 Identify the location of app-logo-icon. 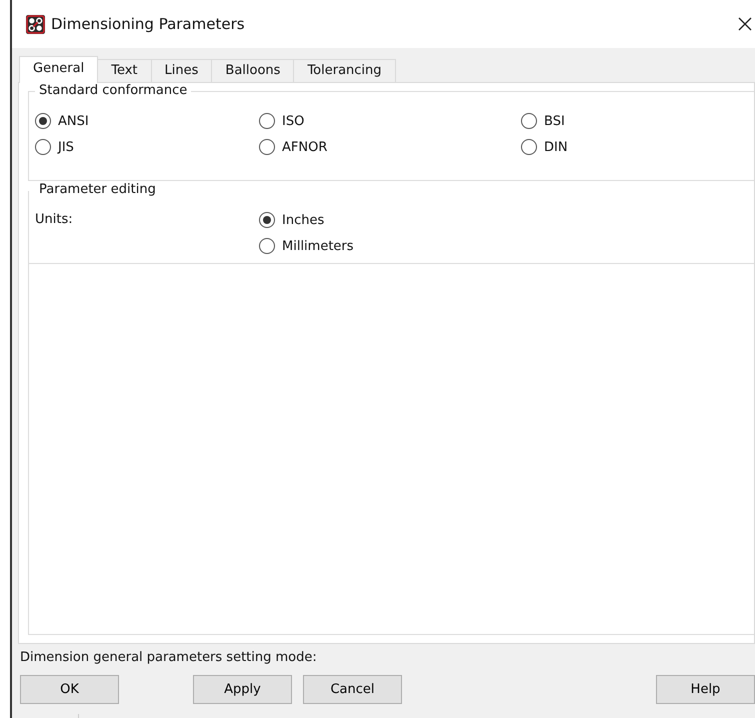
(35, 24).